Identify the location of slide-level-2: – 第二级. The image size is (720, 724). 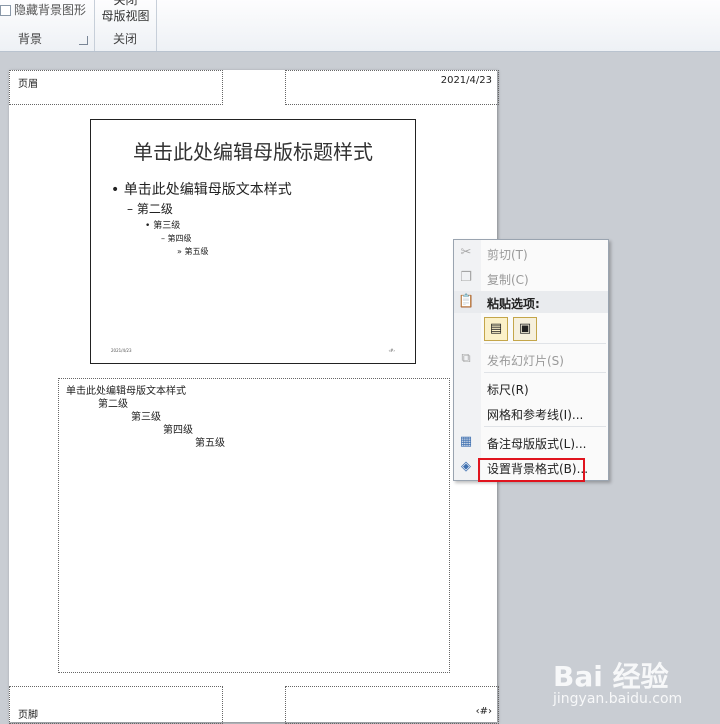
(150, 209).